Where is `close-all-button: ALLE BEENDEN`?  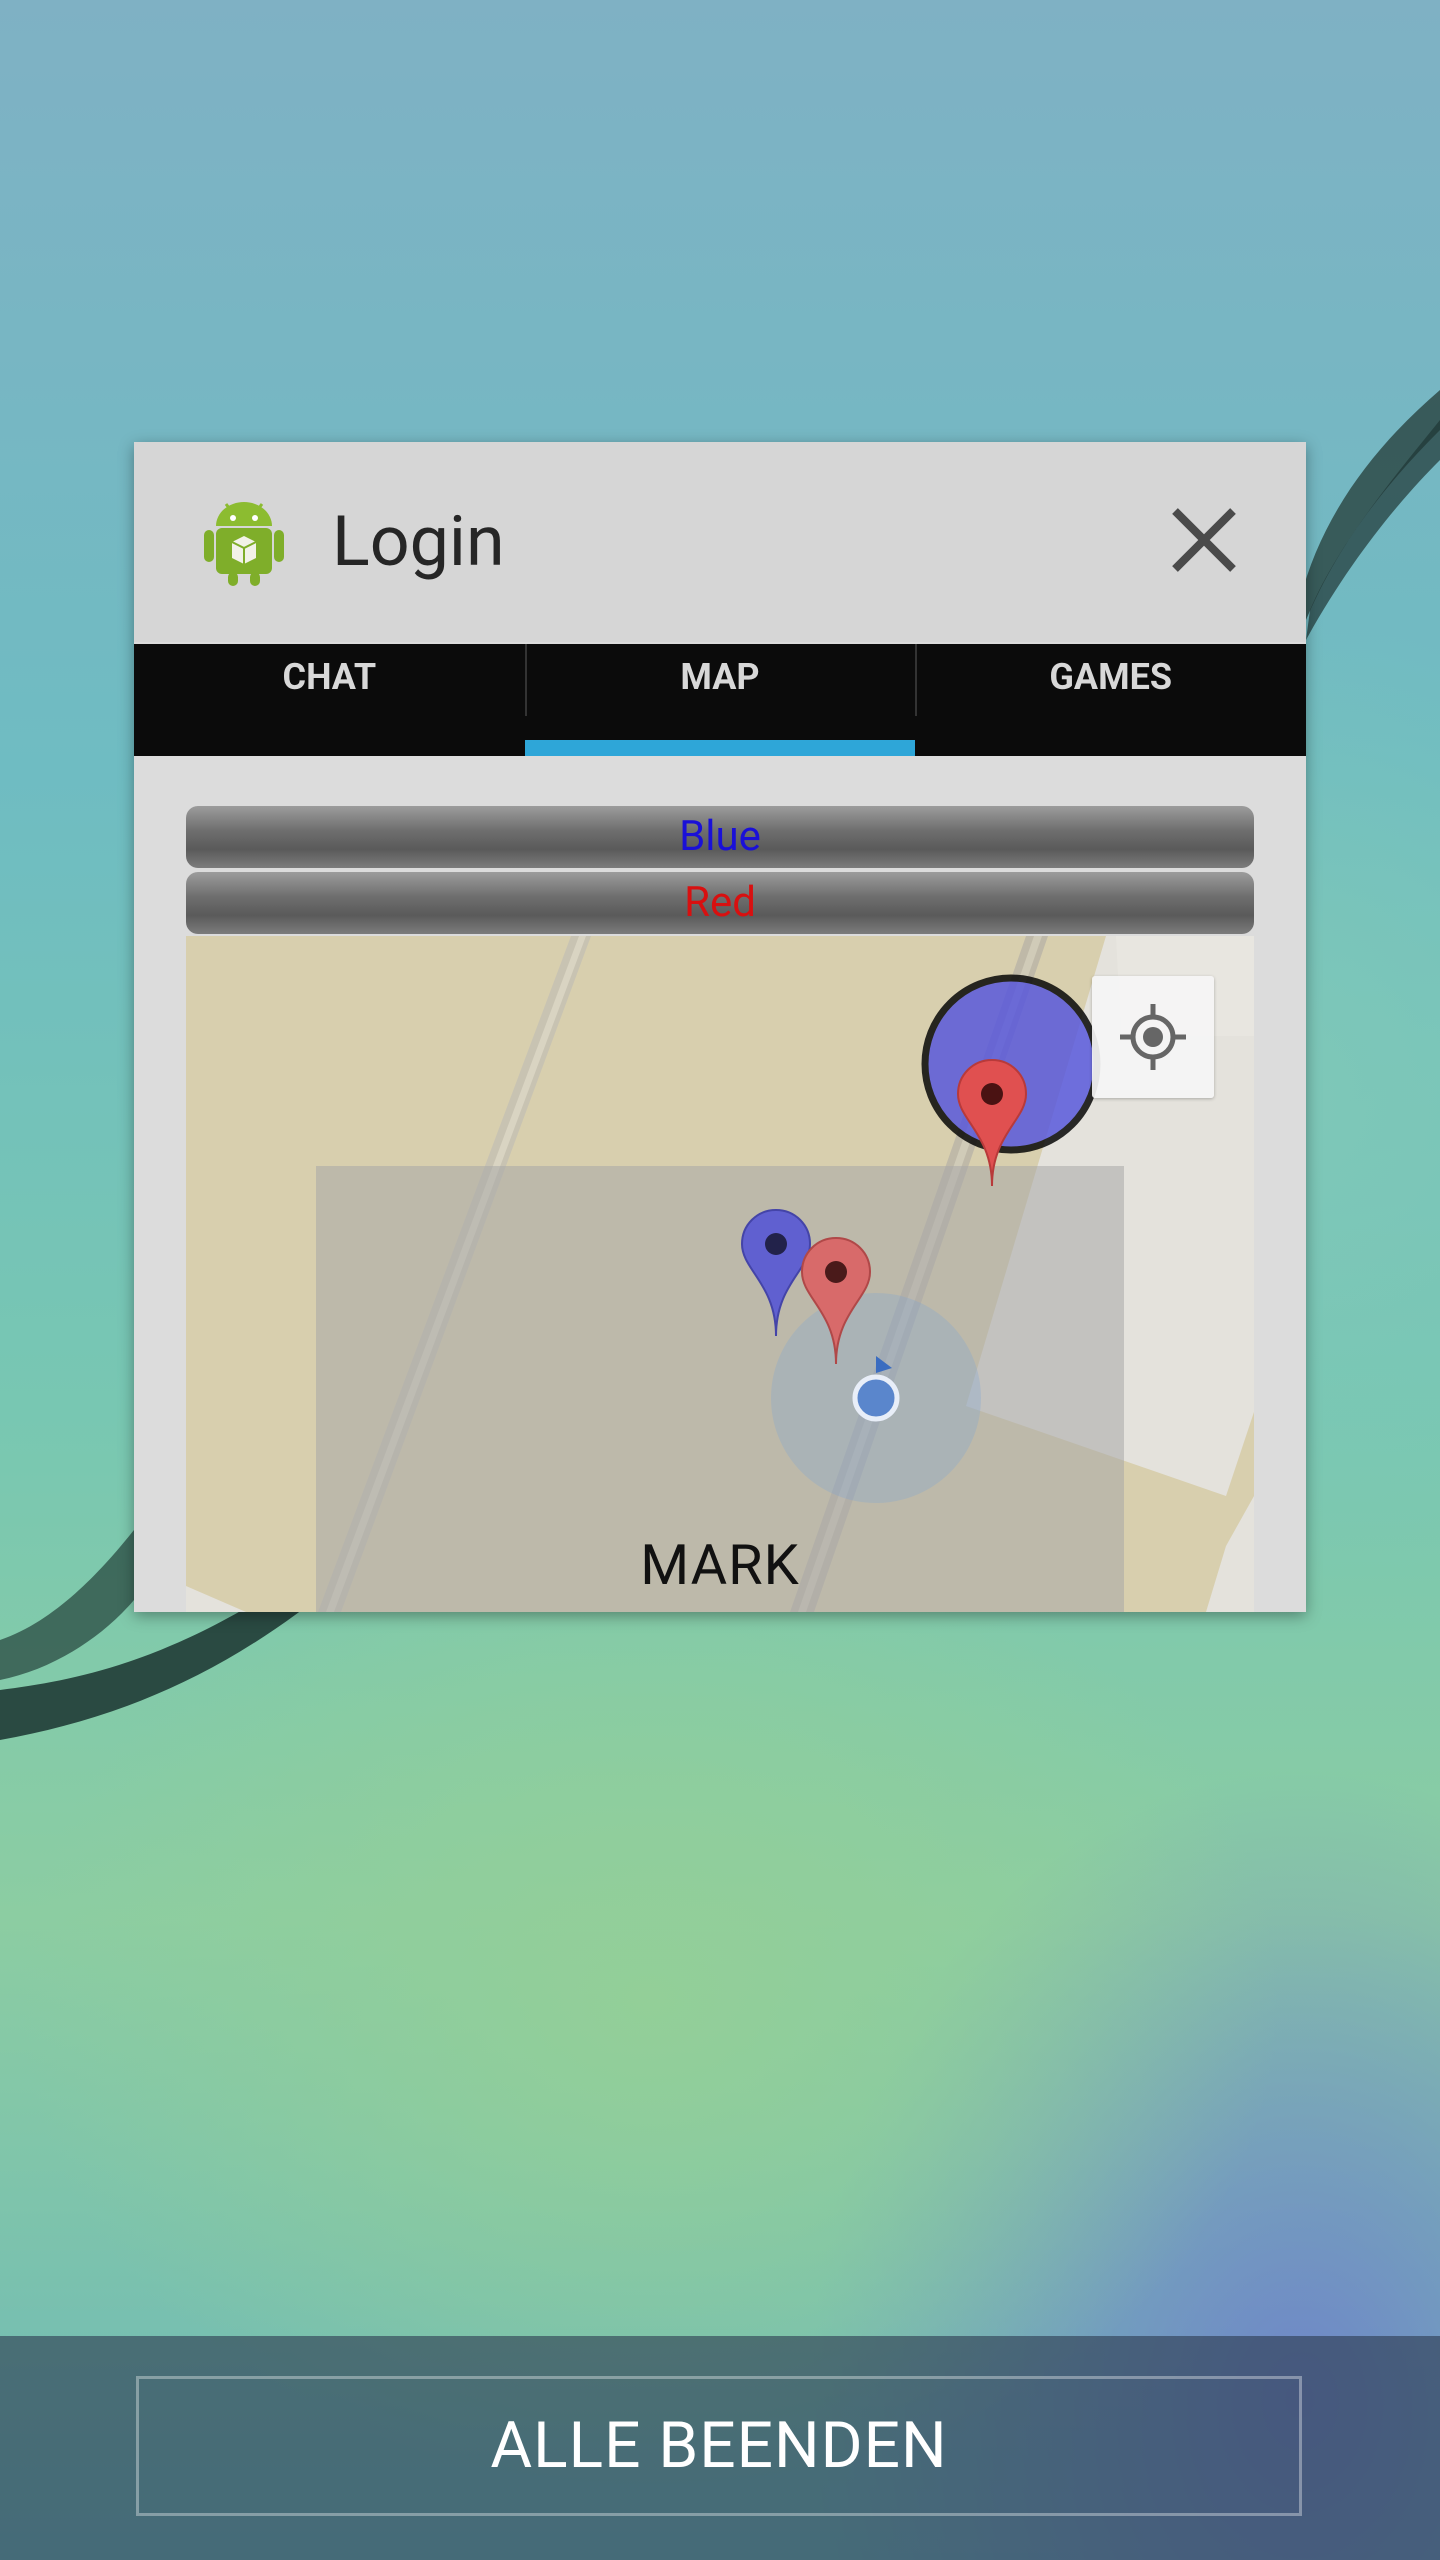
close-all-button: ALLE BEENDEN is located at coordinates (719, 2446).